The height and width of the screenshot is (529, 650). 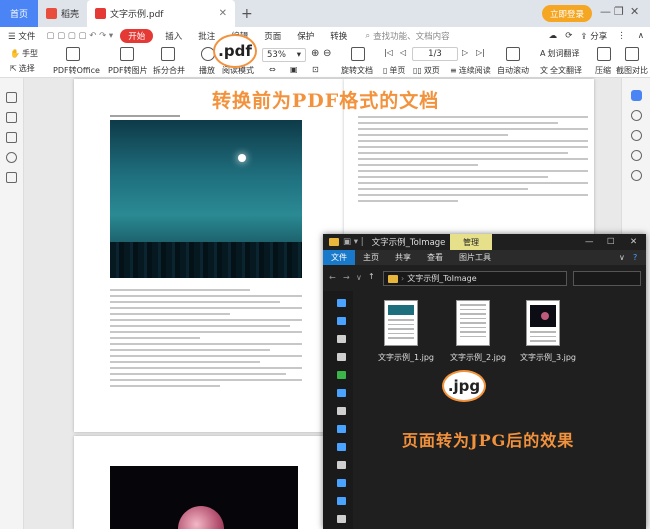 I want to click on menu-file: ☰ 文件, so click(x=21, y=36).